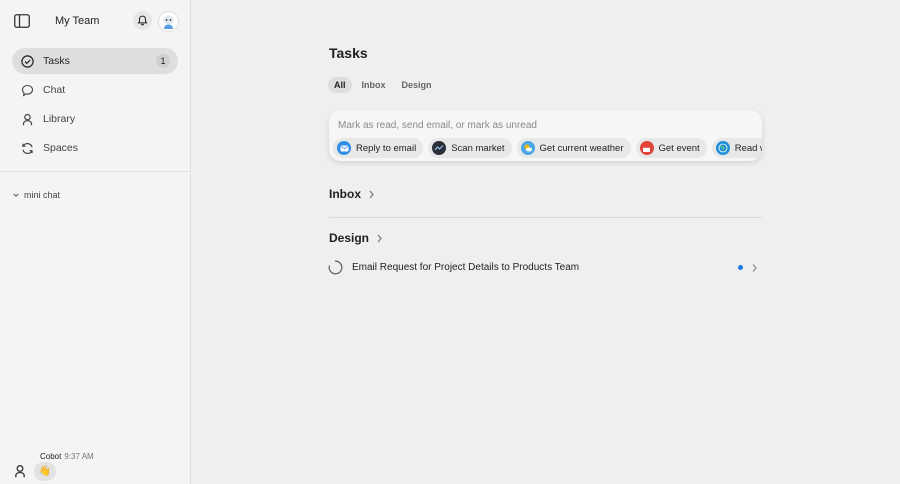  I want to click on read-web-page-chip: Read web page, so click(736, 148).